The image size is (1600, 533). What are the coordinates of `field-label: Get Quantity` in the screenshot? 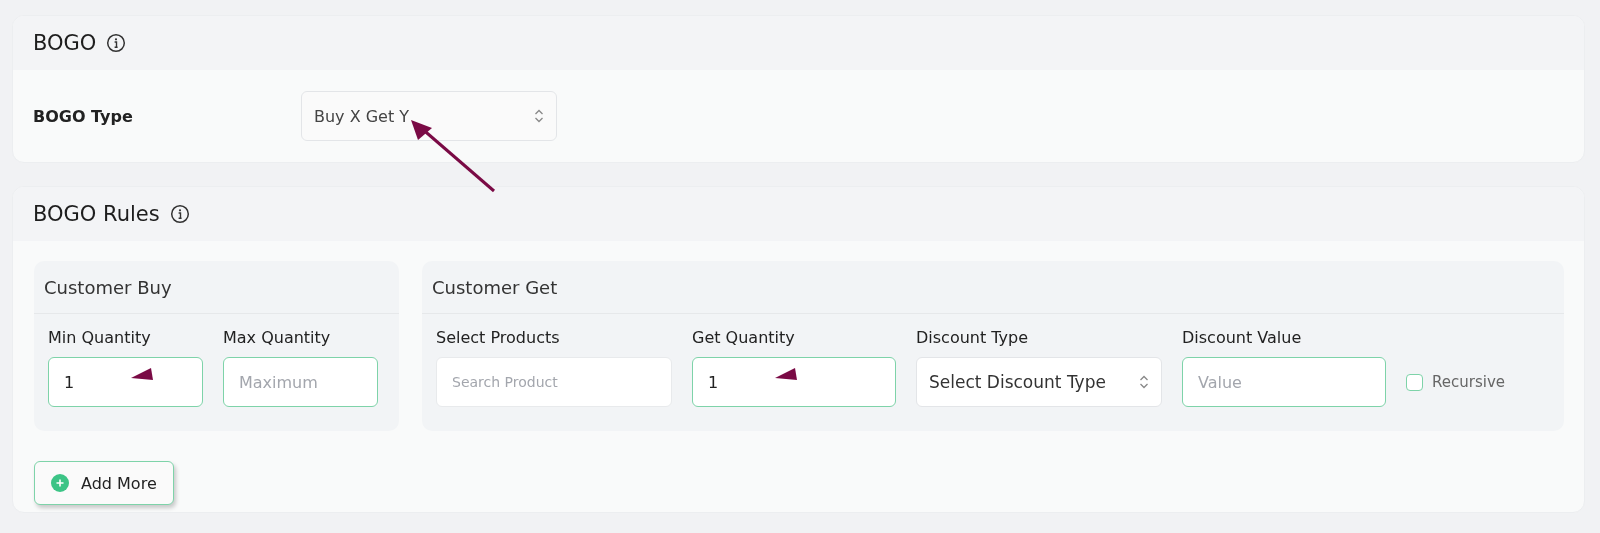 It's located at (744, 337).